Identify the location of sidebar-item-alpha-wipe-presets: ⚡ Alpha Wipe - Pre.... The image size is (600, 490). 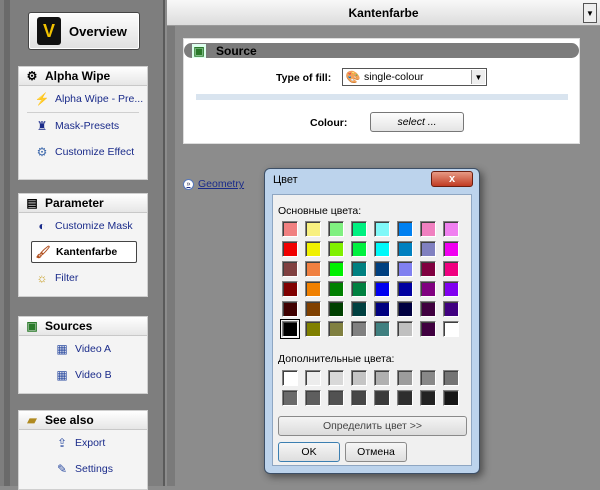
(83, 99).